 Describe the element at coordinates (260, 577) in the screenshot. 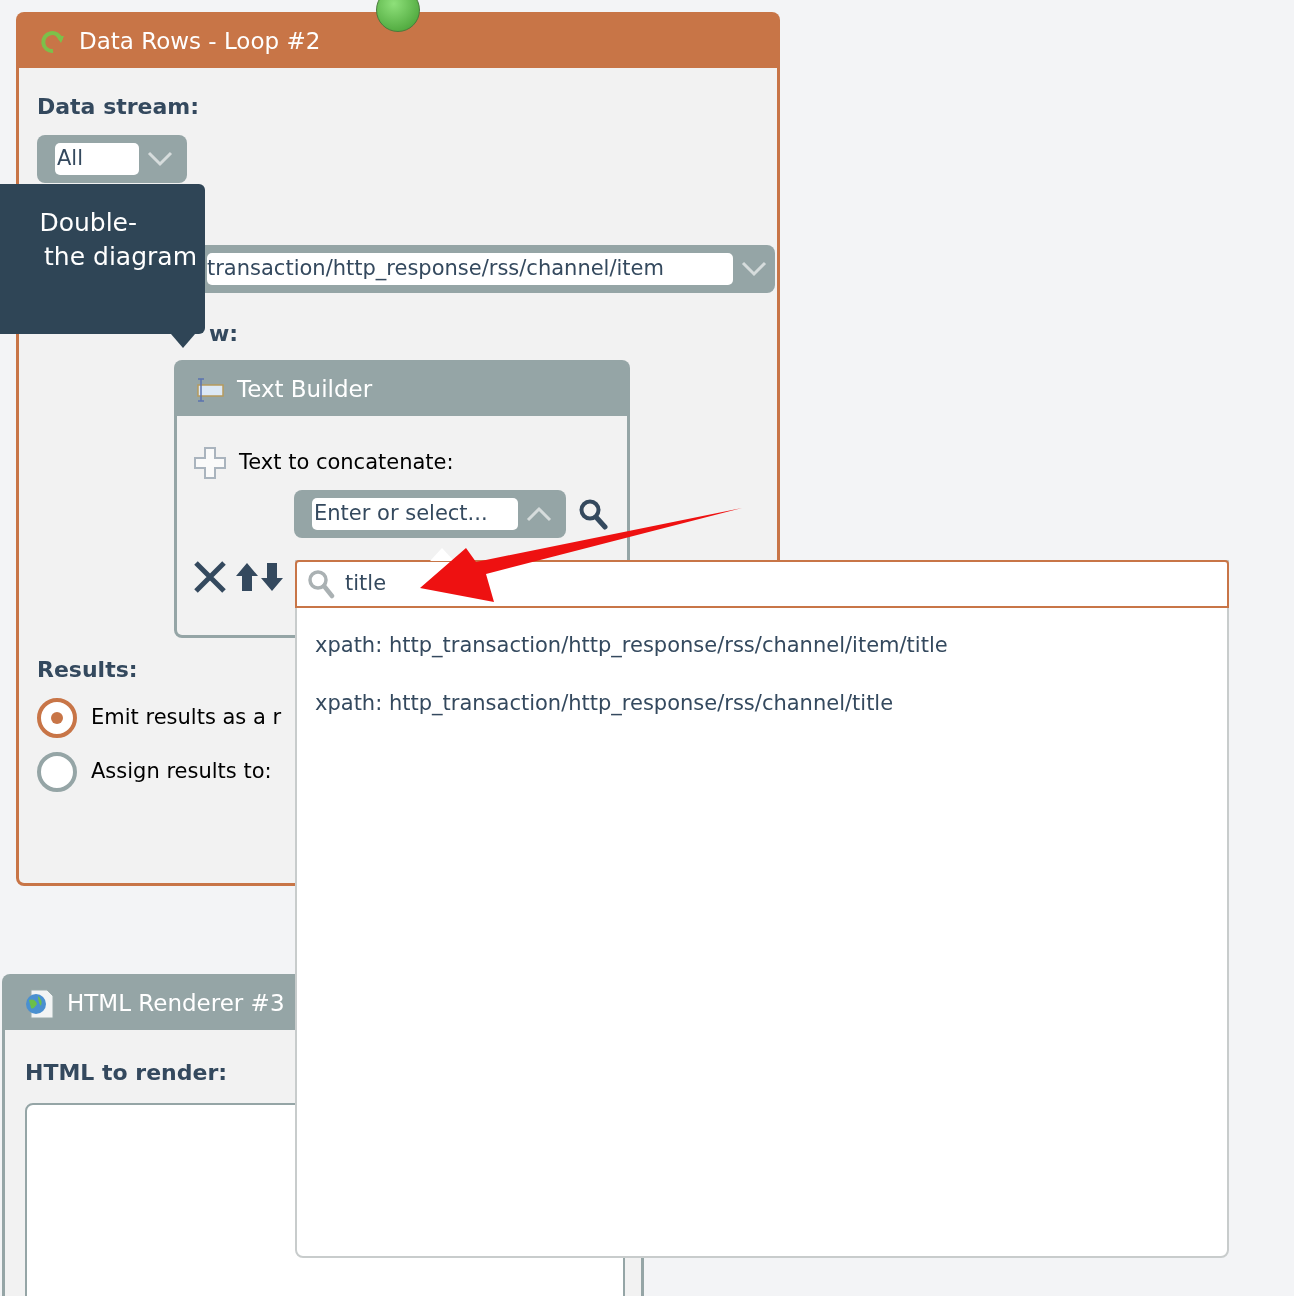

I see `reorder-arrows-icon` at that location.